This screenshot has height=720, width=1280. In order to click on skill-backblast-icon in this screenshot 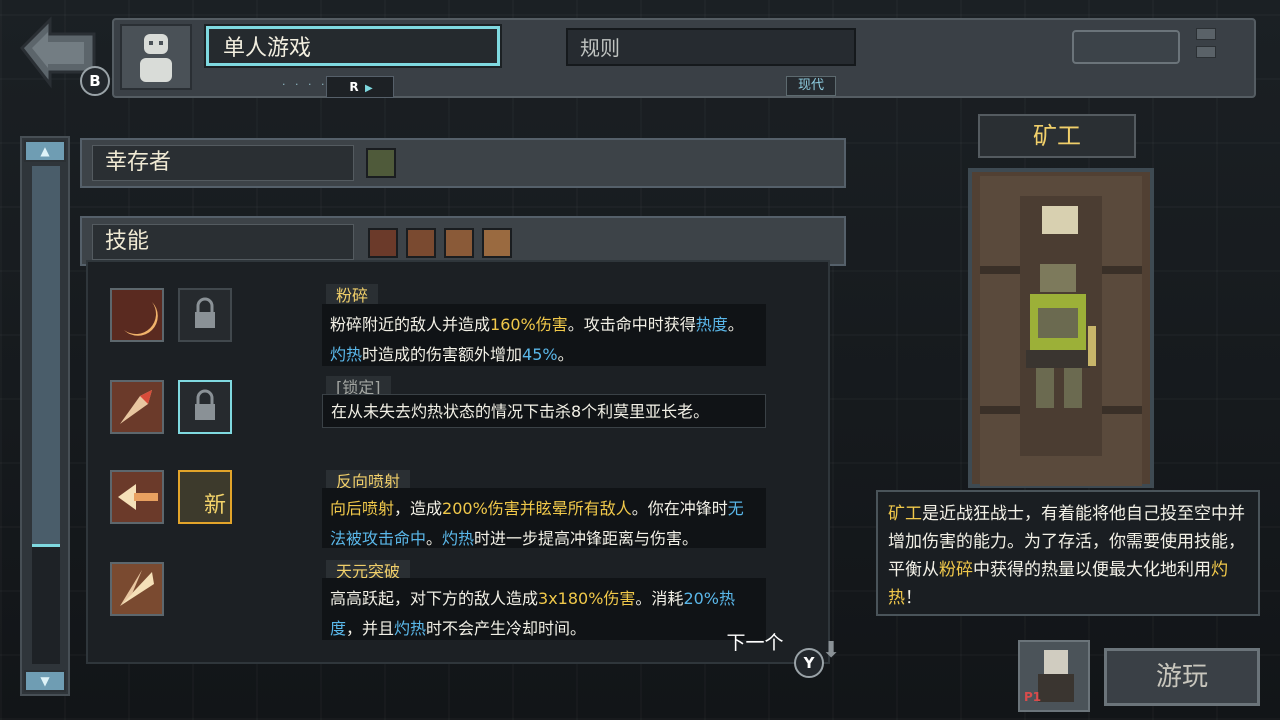, I will do `click(137, 497)`.